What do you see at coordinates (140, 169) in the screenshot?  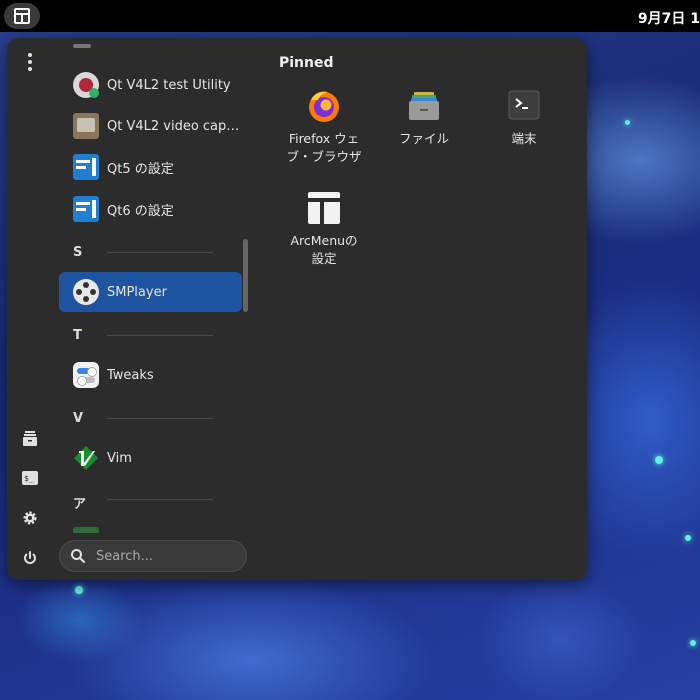 I see `app-label: Qt5 の設定` at bounding box center [140, 169].